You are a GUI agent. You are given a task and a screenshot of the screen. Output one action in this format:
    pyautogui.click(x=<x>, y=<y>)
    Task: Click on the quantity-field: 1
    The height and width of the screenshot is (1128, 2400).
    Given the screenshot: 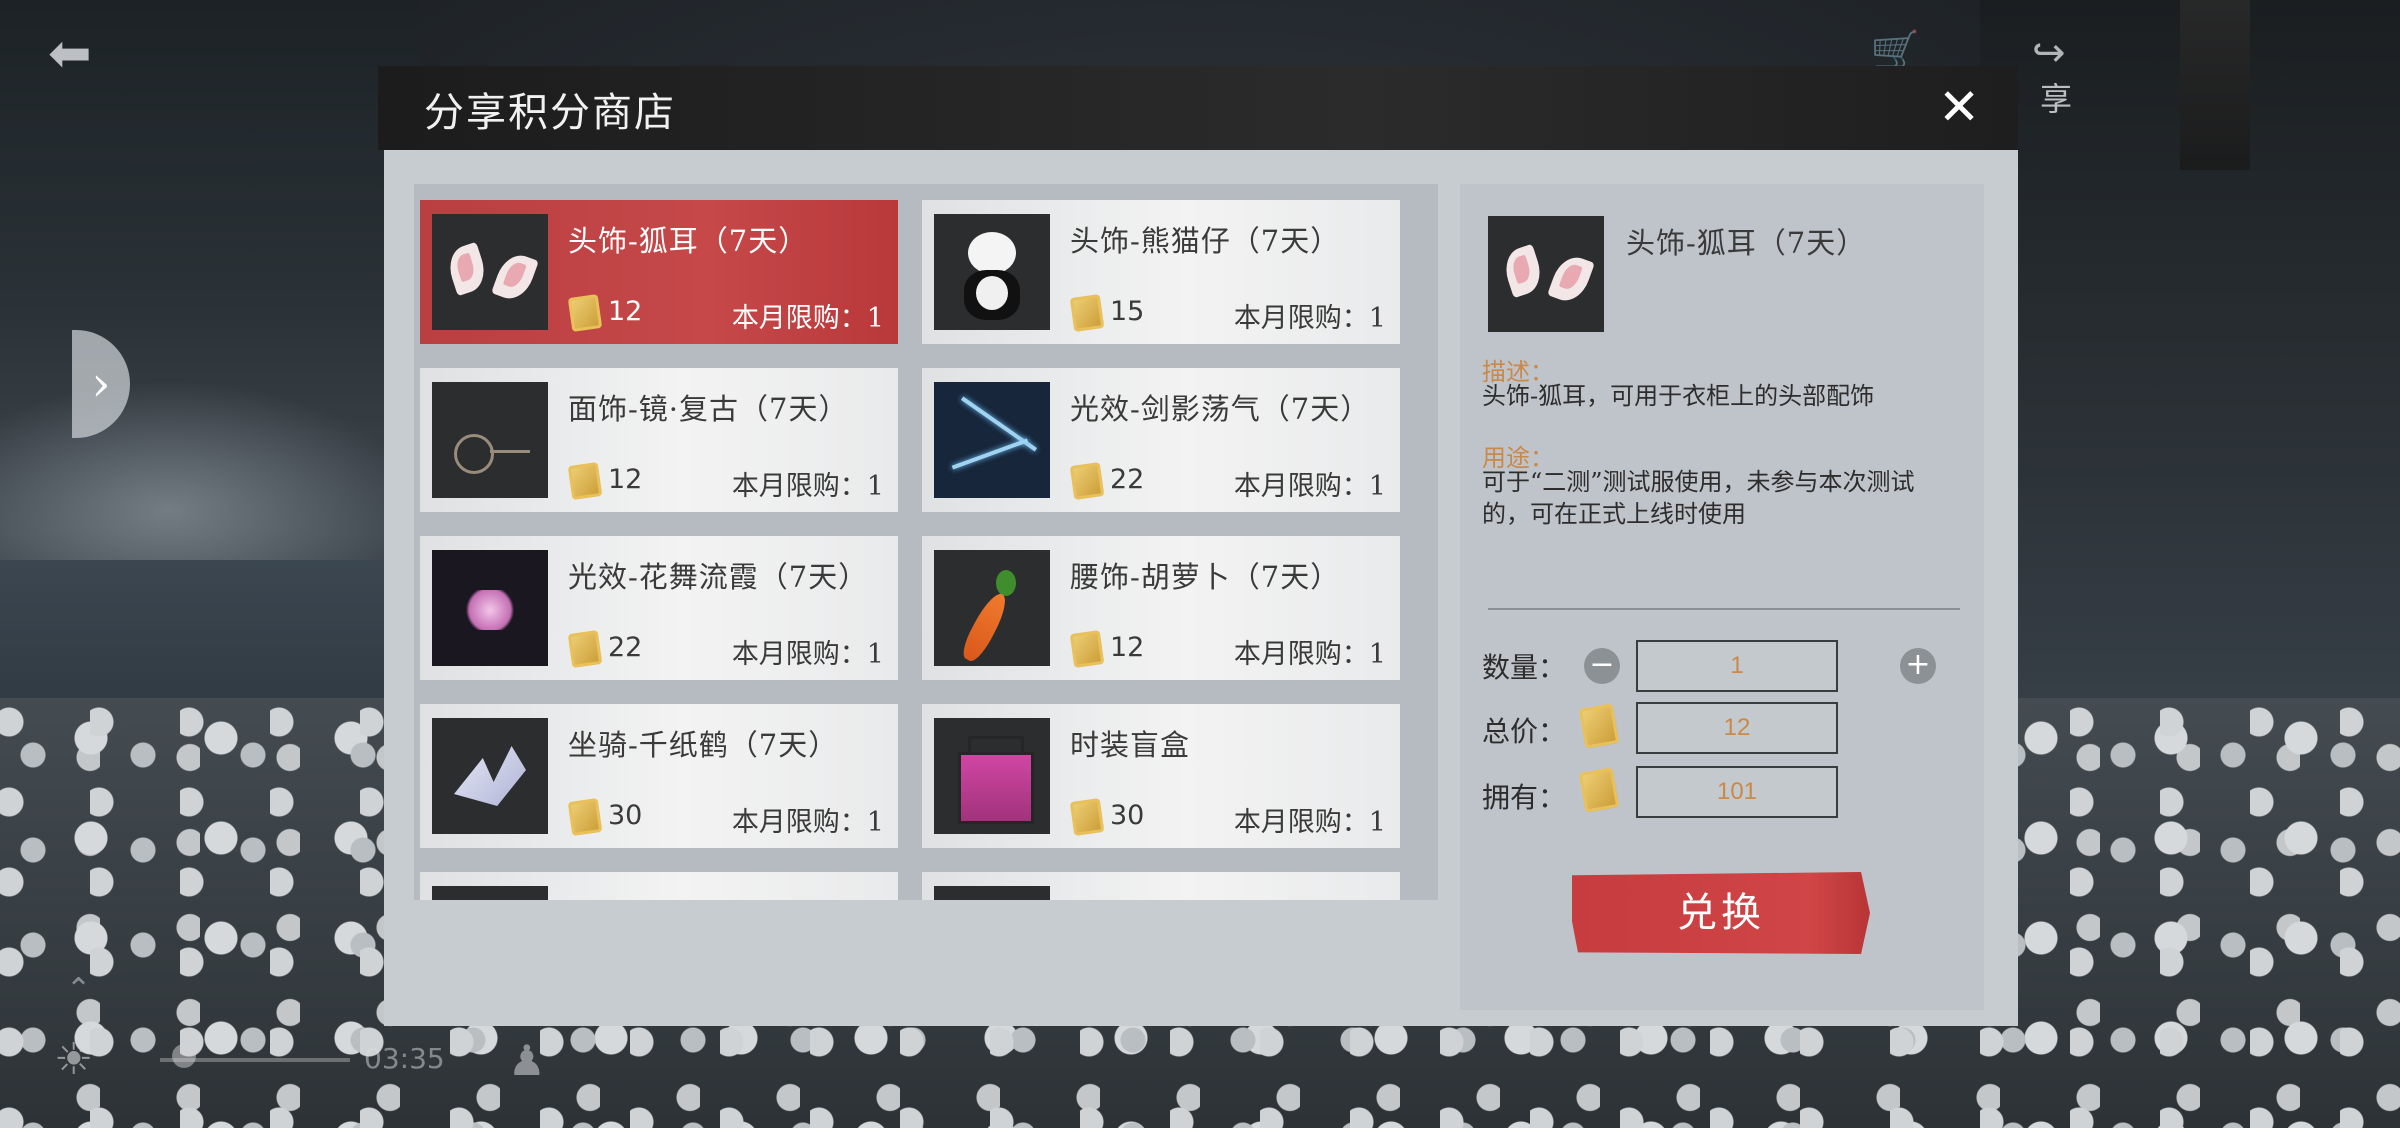 What is the action you would take?
    pyautogui.click(x=1737, y=666)
    